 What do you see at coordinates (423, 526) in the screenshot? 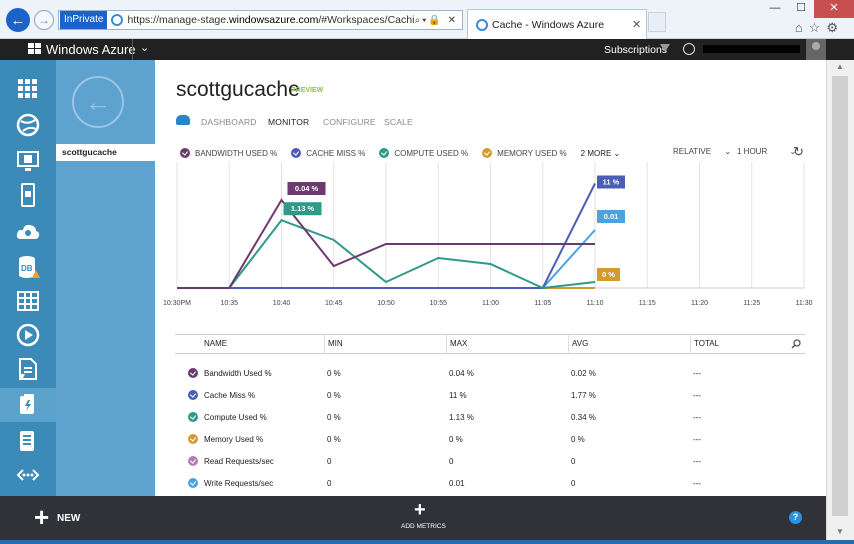
I see `add-metrics-button: ADD METRICS` at bounding box center [423, 526].